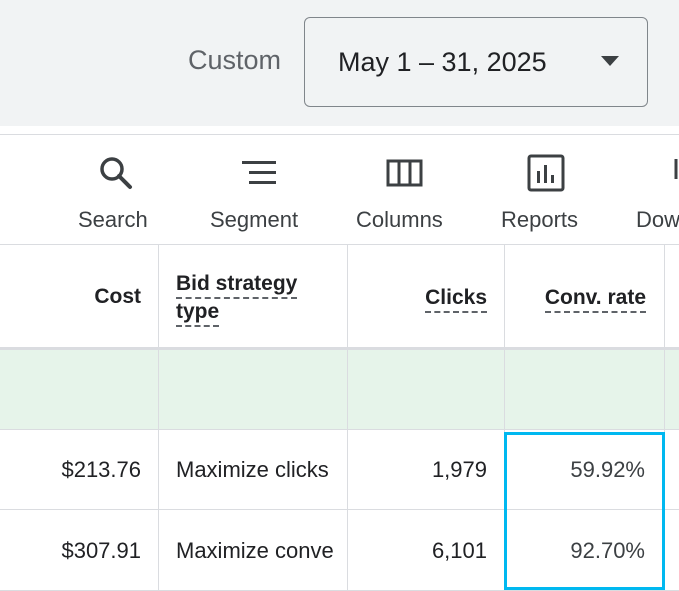  I want to click on table-row-1-cost: $213.76, so click(79, 470).